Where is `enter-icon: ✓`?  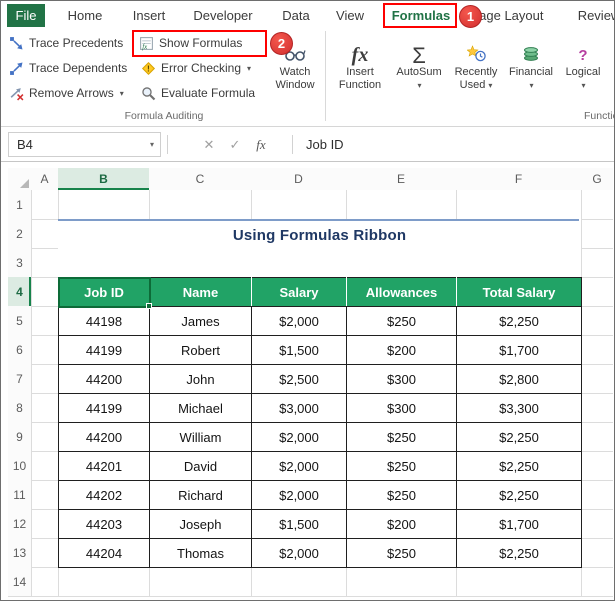 enter-icon: ✓ is located at coordinates (235, 144).